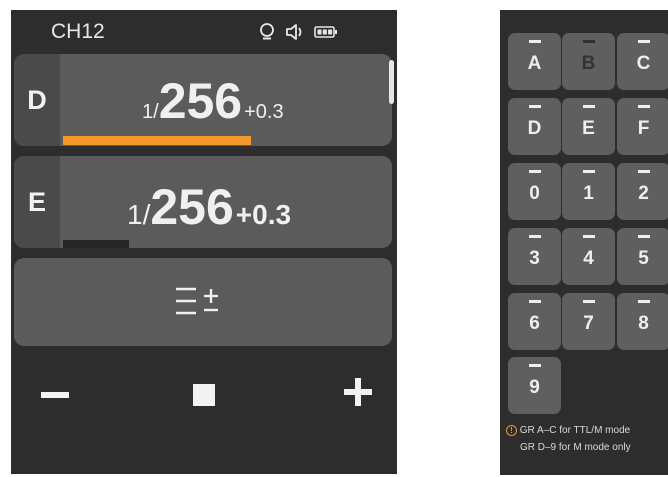 The image size is (668, 477). I want to click on group-key-2: 2, so click(642, 191).